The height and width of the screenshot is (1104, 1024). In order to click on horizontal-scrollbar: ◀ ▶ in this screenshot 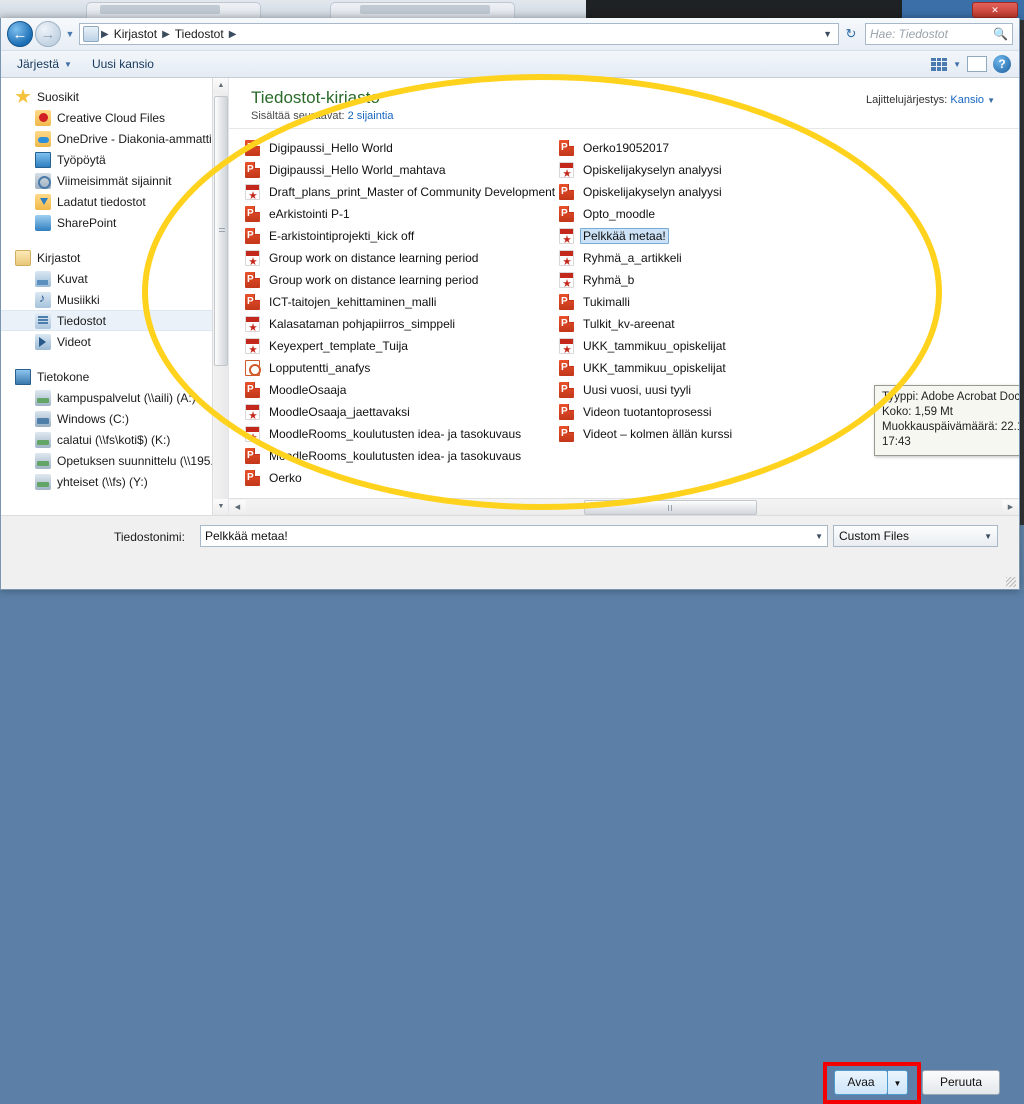, I will do `click(624, 506)`.